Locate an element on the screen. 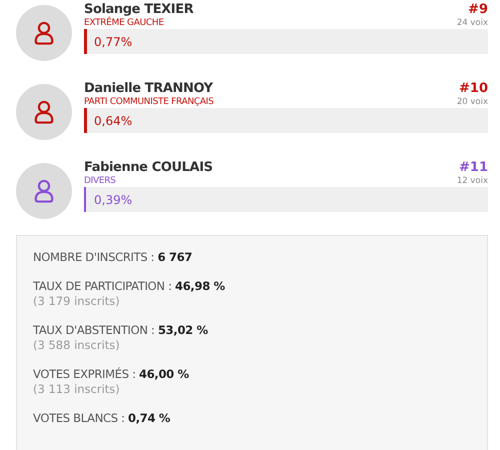  rank: #11 is located at coordinates (473, 168).